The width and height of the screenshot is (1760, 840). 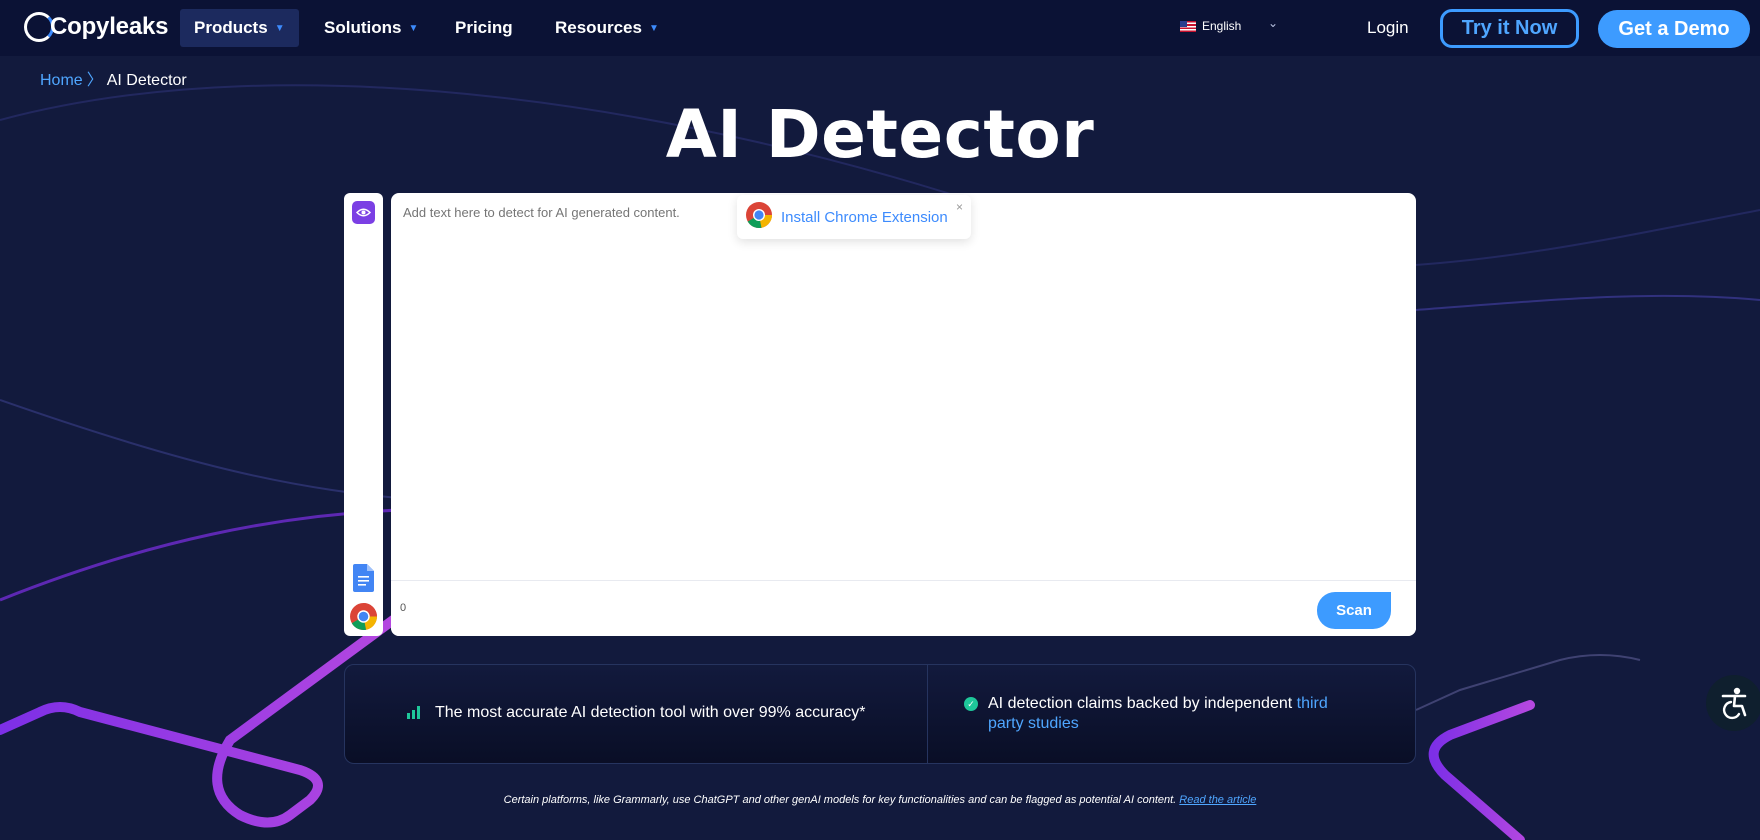 What do you see at coordinates (363, 212) in the screenshot?
I see `eye-icon` at bounding box center [363, 212].